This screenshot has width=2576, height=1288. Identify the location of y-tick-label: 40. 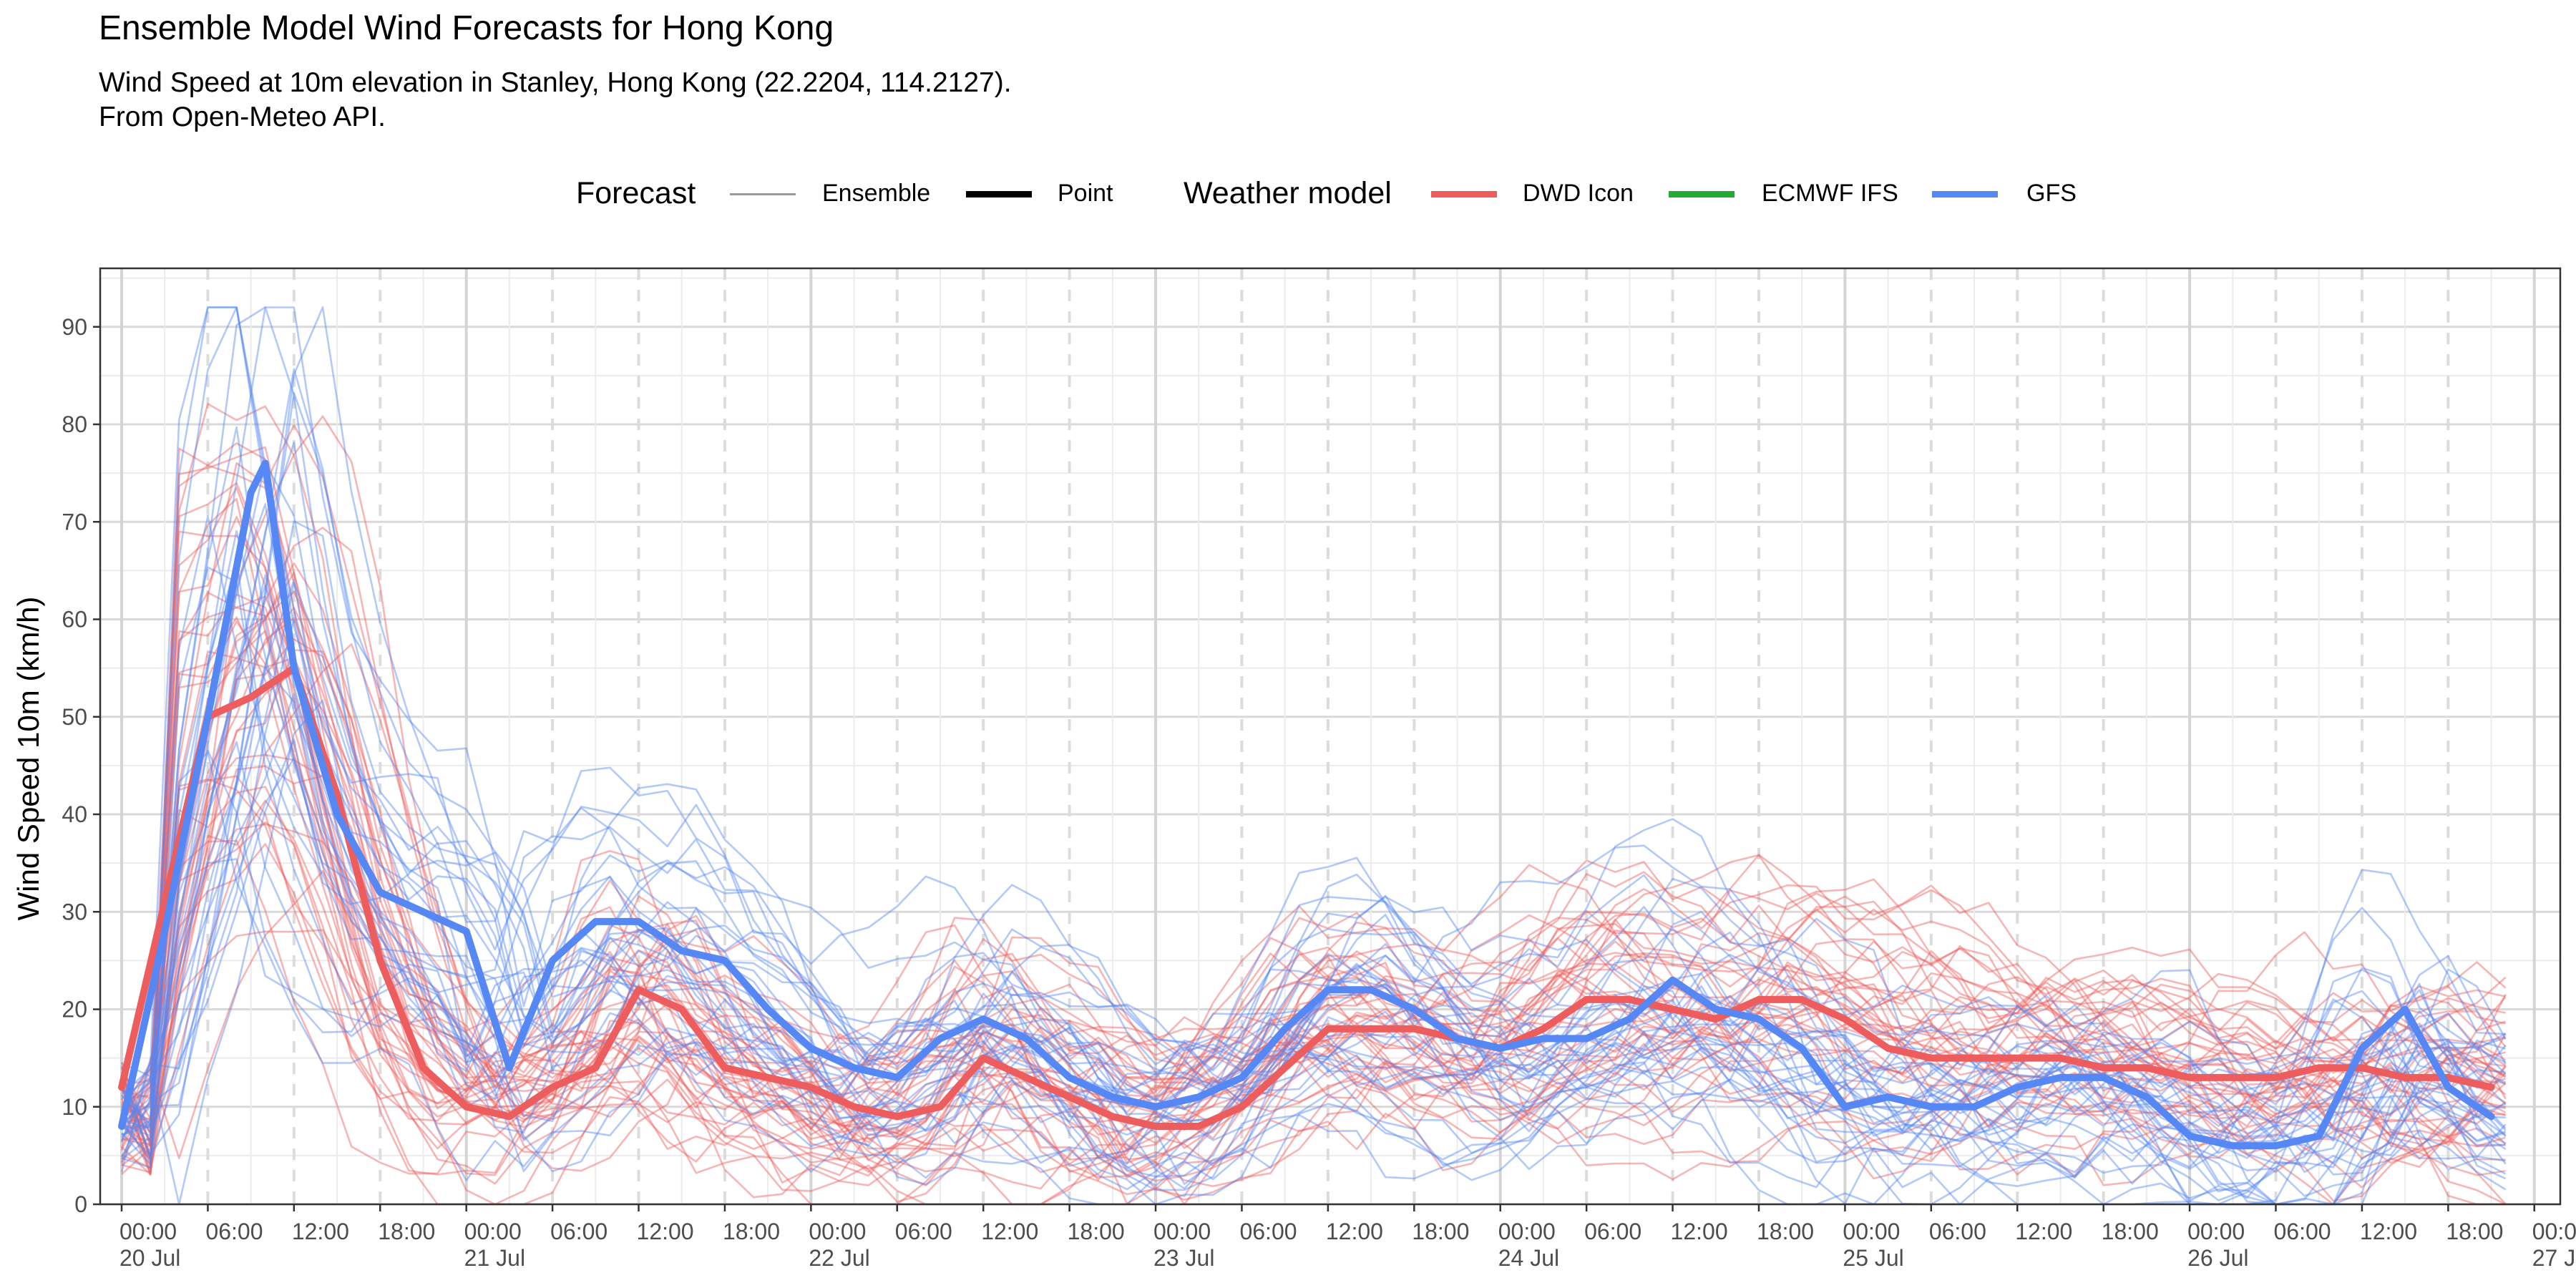
(74, 814).